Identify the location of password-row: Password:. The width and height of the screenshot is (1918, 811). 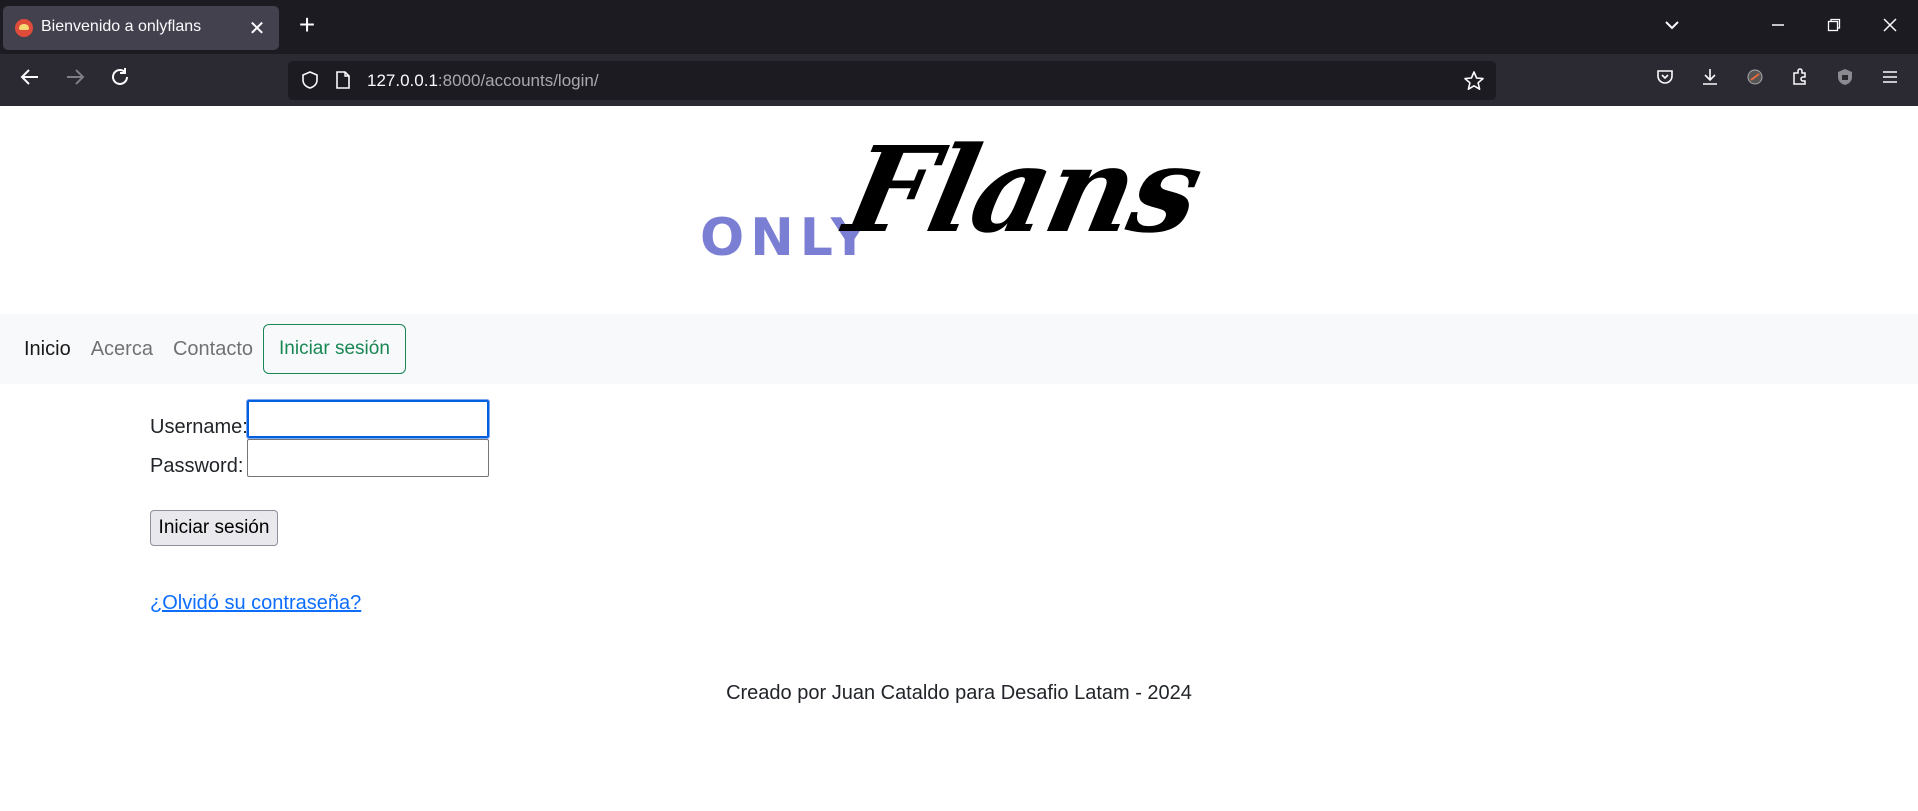
(196, 466).